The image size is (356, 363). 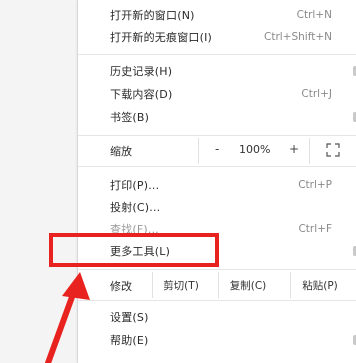 I want to click on menu-item-label: 打开新的窗口(N), so click(x=152, y=15).